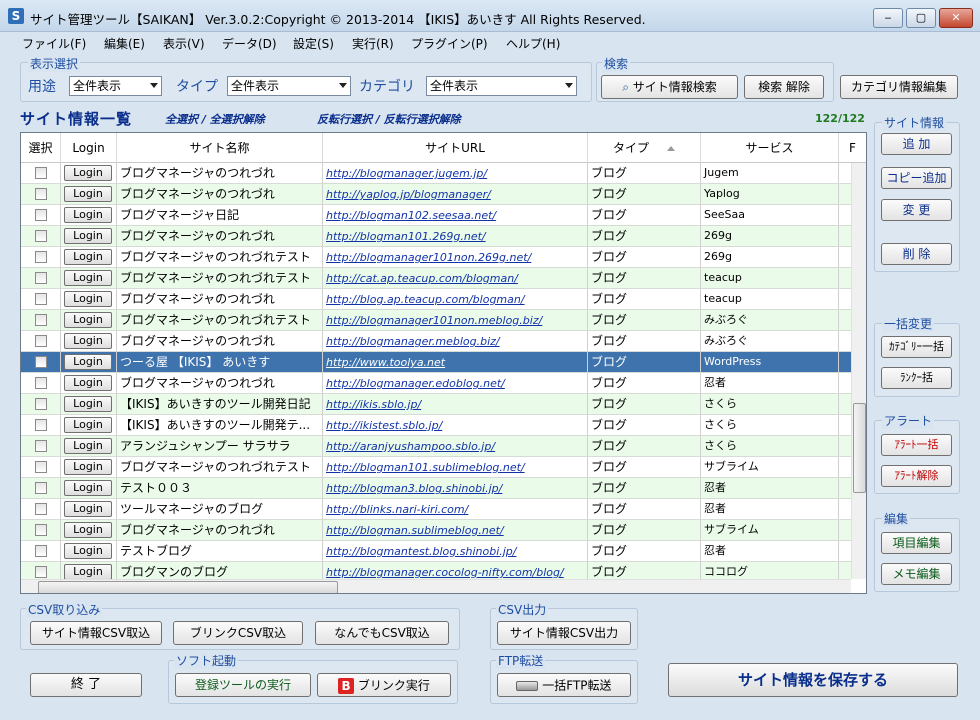 The width and height of the screenshot is (980, 720). I want to click on site-url-link: http://blogman.sublimeblog.net/, so click(415, 530).